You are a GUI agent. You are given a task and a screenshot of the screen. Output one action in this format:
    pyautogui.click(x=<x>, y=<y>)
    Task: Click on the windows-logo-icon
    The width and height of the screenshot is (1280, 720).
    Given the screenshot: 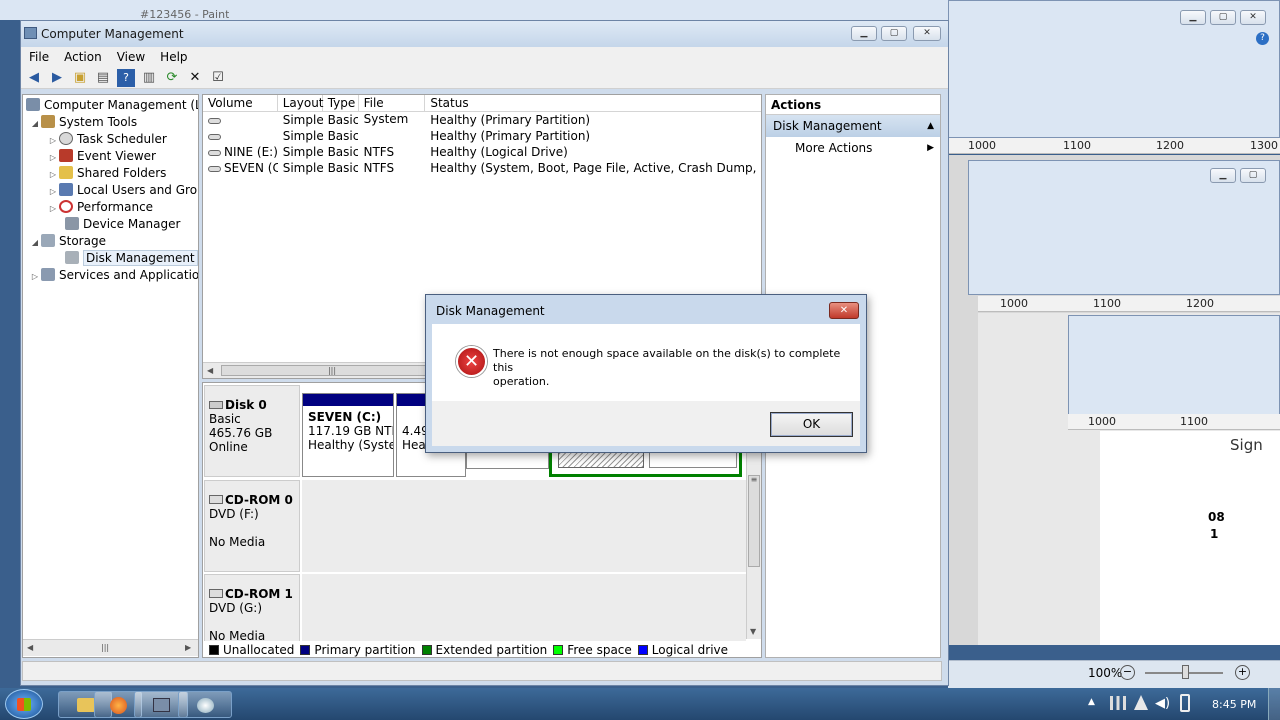 What is the action you would take?
    pyautogui.click(x=24, y=704)
    